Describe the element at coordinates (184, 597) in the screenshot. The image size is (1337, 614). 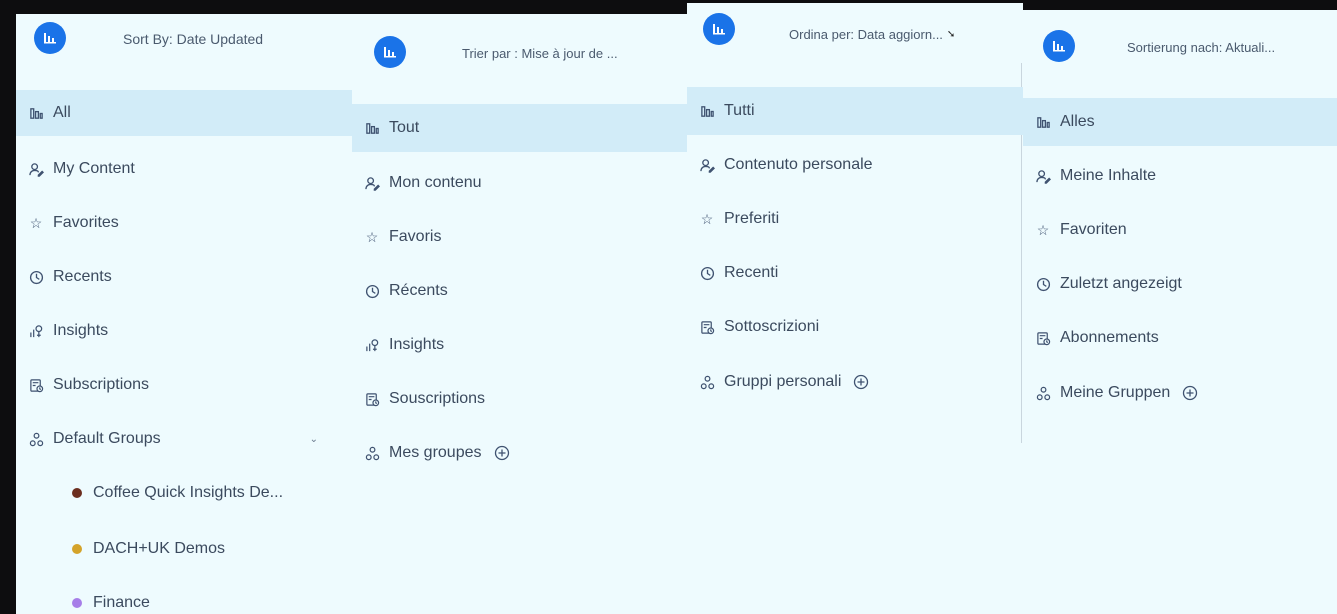
I see `group-item-finance: Finance` at that location.